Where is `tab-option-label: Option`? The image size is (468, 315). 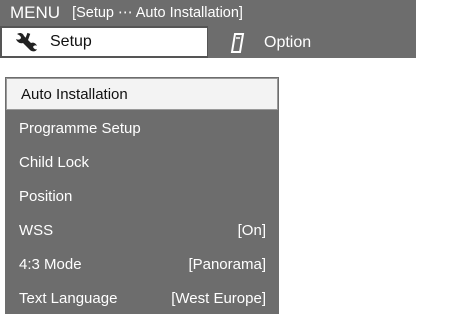 tab-option-label: Option is located at coordinates (288, 42).